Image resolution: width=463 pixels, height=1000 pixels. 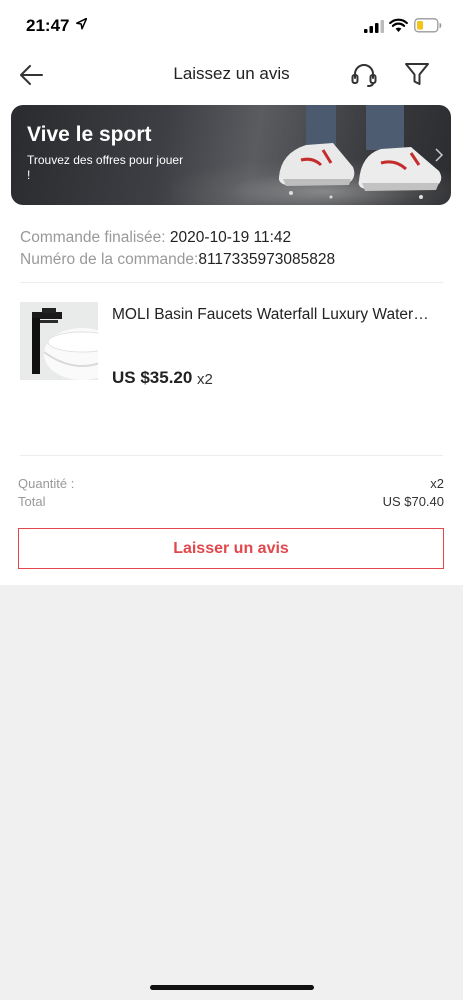 I want to click on chevron-right-icon, so click(x=439, y=155).